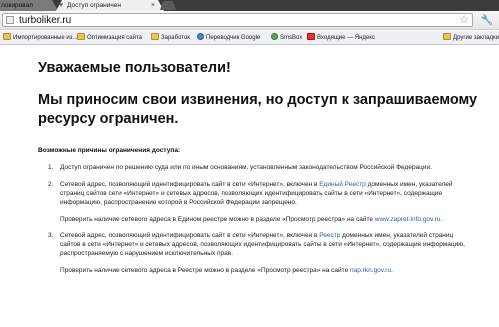 The image size is (499, 327). What do you see at coordinates (346, 38) in the screenshot?
I see `bookmark-label: Входящие — Яндекс` at bounding box center [346, 38].